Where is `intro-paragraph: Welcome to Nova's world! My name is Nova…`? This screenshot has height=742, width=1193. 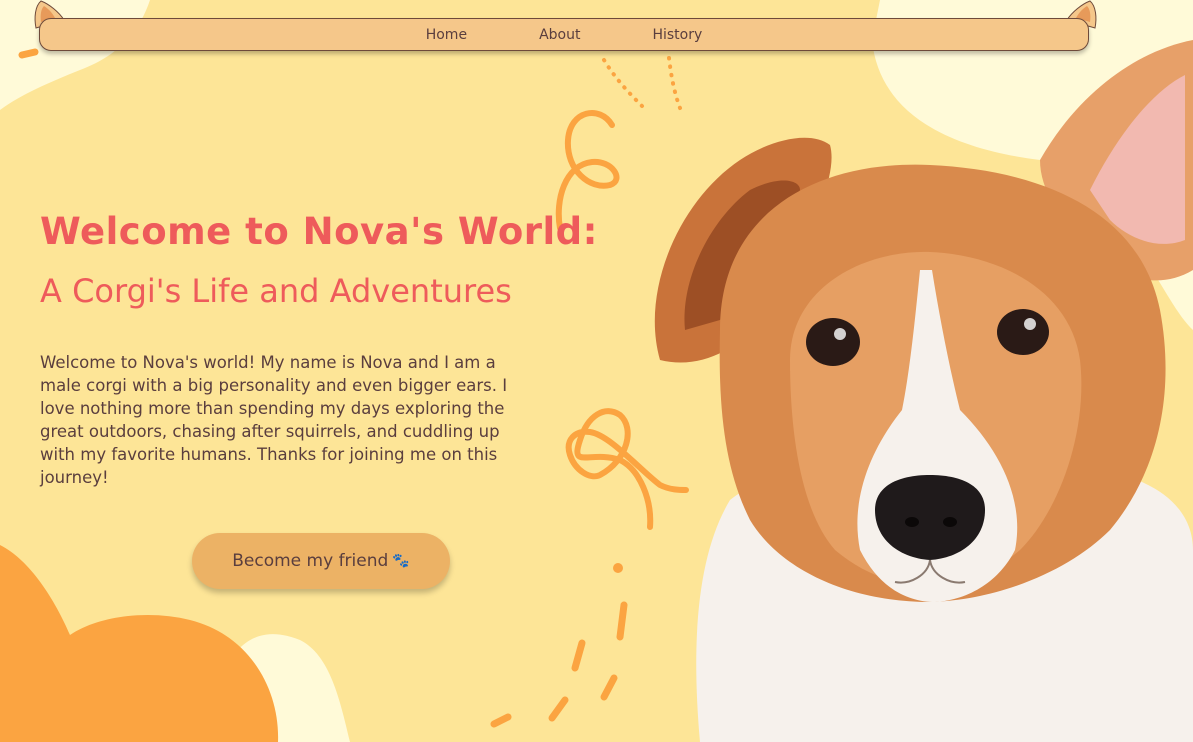
intro-paragraph: Welcome to Nova's world! My name is Nova… is located at coordinates (274, 420).